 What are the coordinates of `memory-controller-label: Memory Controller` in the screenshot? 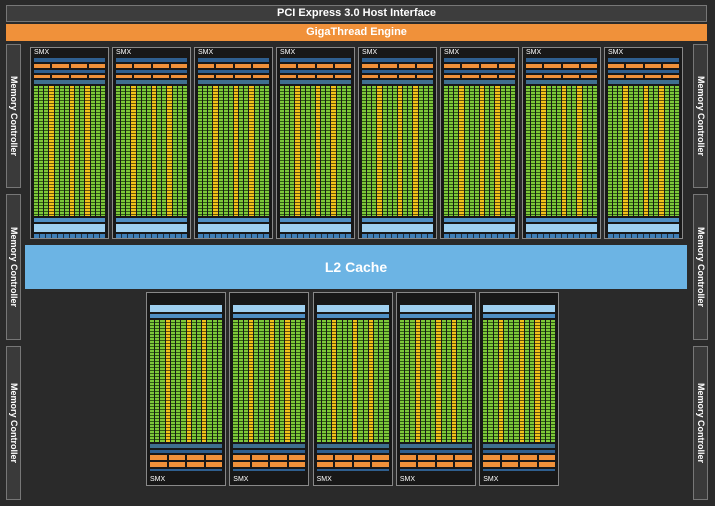 It's located at (13, 267).